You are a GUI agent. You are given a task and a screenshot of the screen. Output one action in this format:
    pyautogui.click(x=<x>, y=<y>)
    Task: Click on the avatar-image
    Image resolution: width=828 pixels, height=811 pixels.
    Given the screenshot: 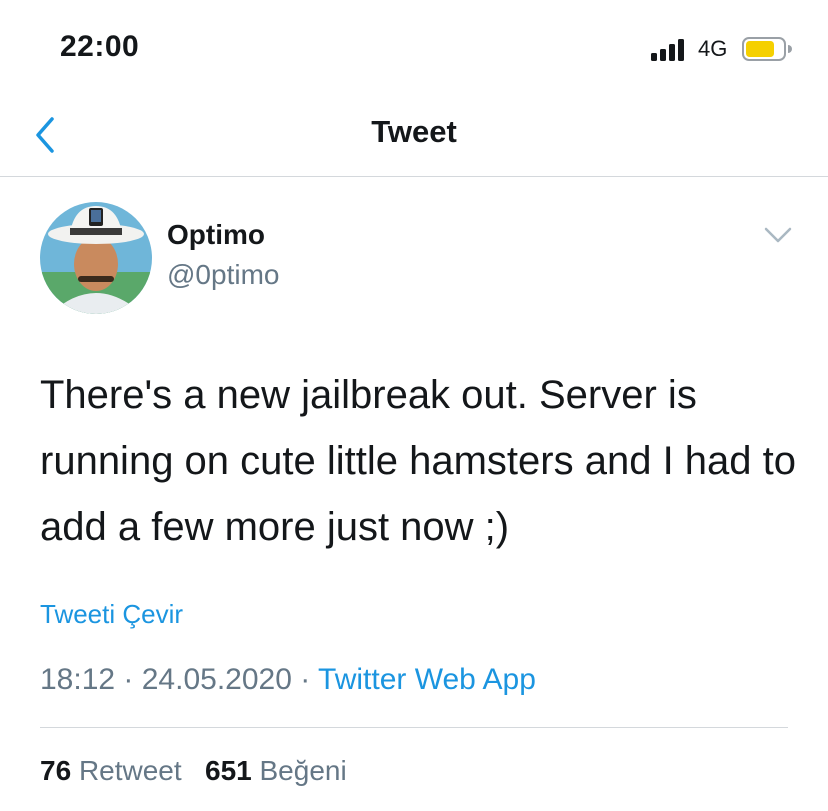 What is the action you would take?
    pyautogui.click(x=96, y=258)
    